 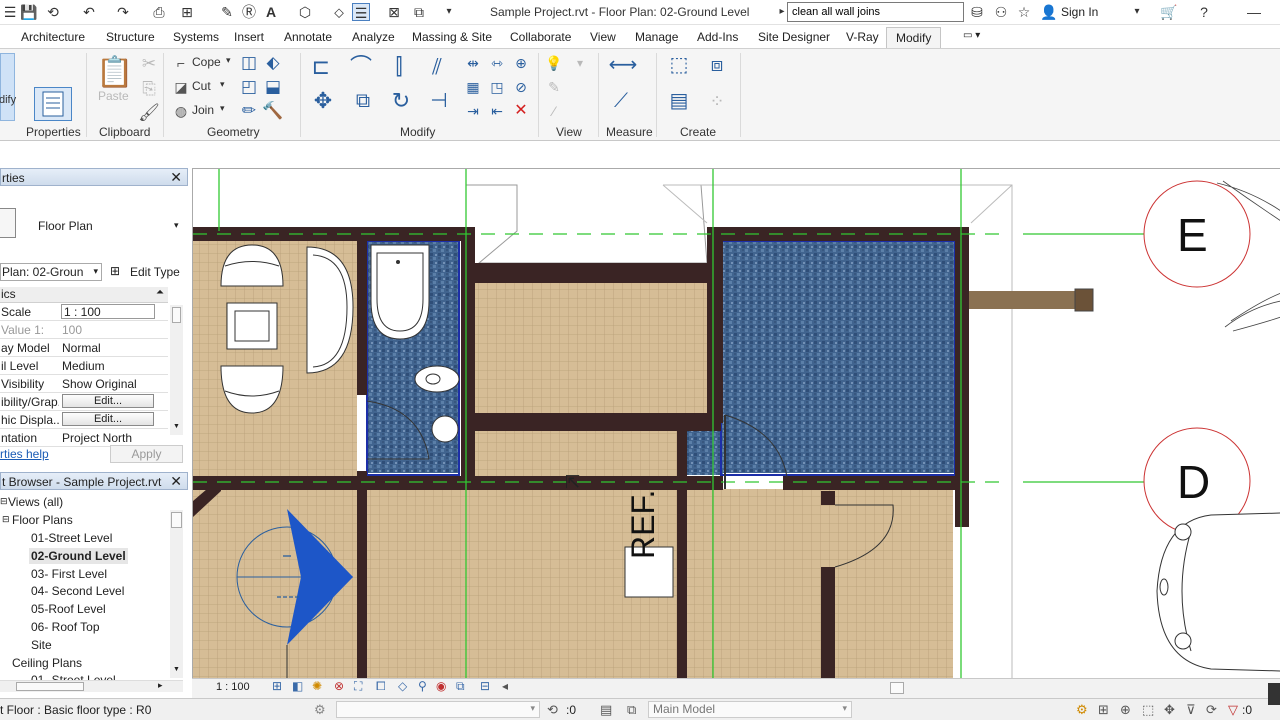 I want to click on ribbon-options-icon: ▭ ▾, so click(x=971, y=35).